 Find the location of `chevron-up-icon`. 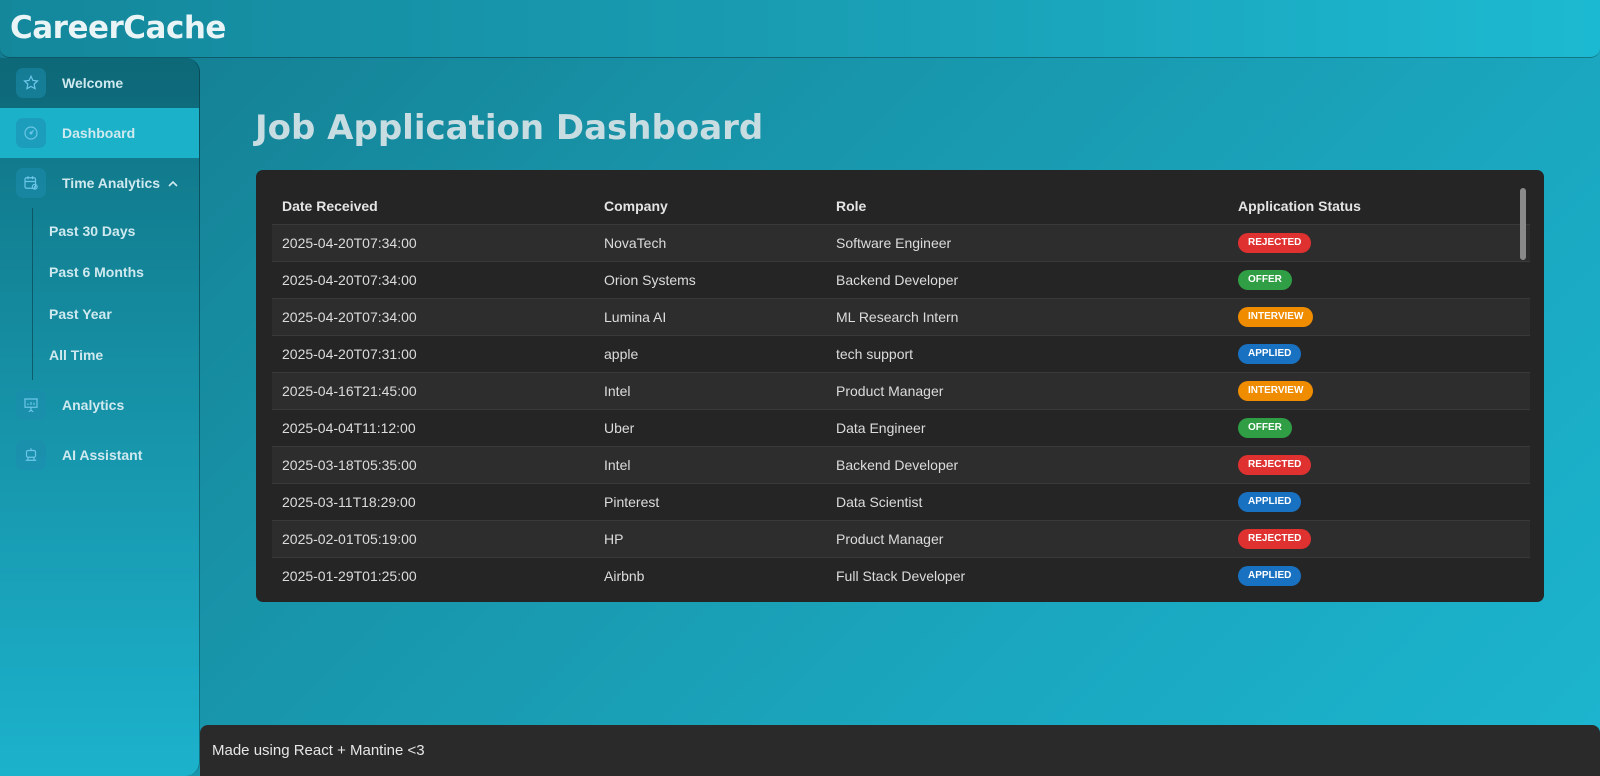

chevron-up-icon is located at coordinates (173, 183).